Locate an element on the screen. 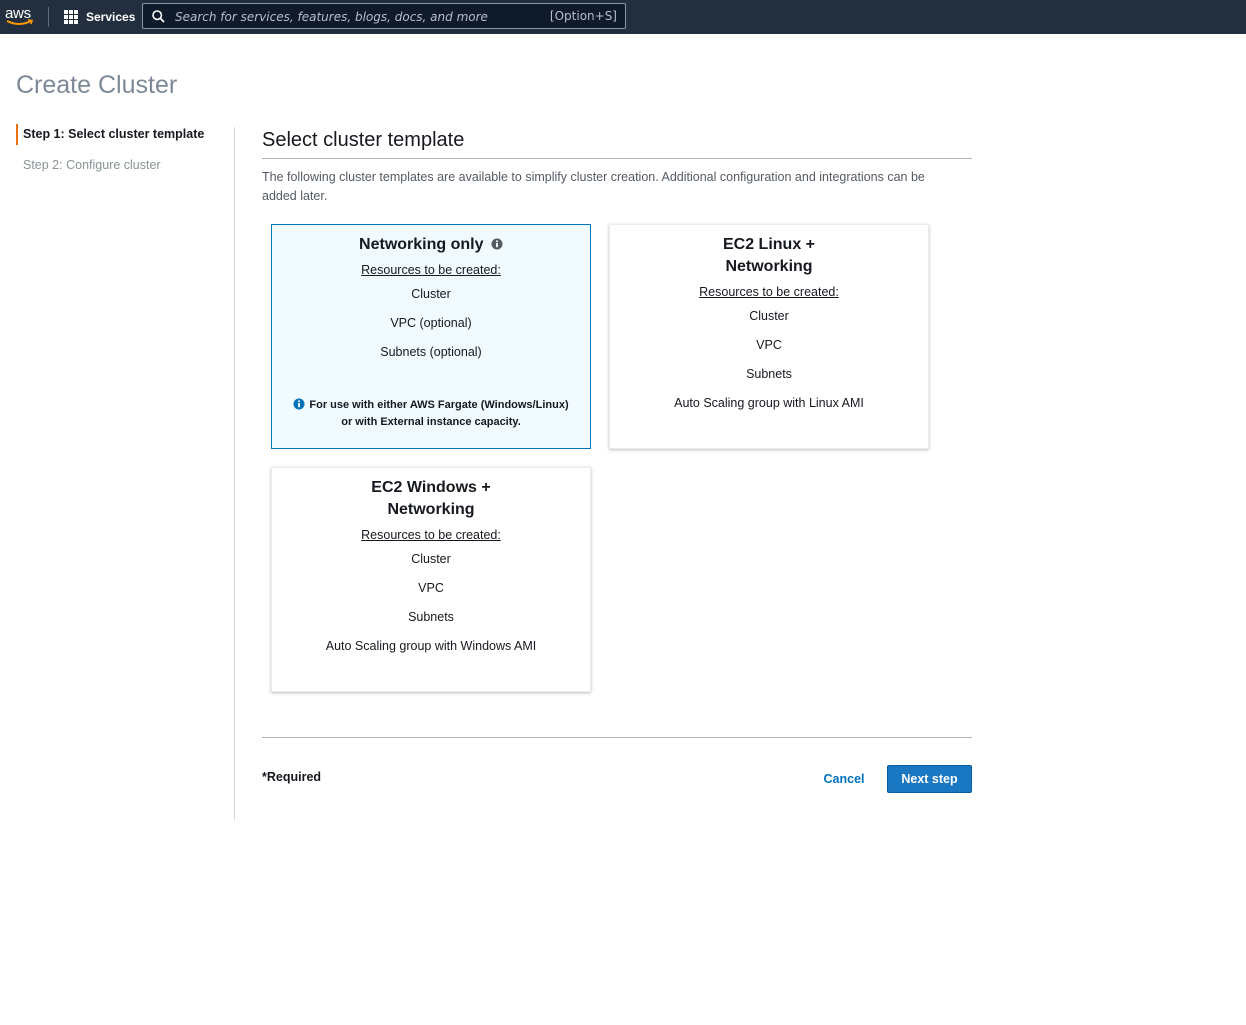 This screenshot has height=1025, width=1246. cancel-button: Cancel is located at coordinates (844, 779).